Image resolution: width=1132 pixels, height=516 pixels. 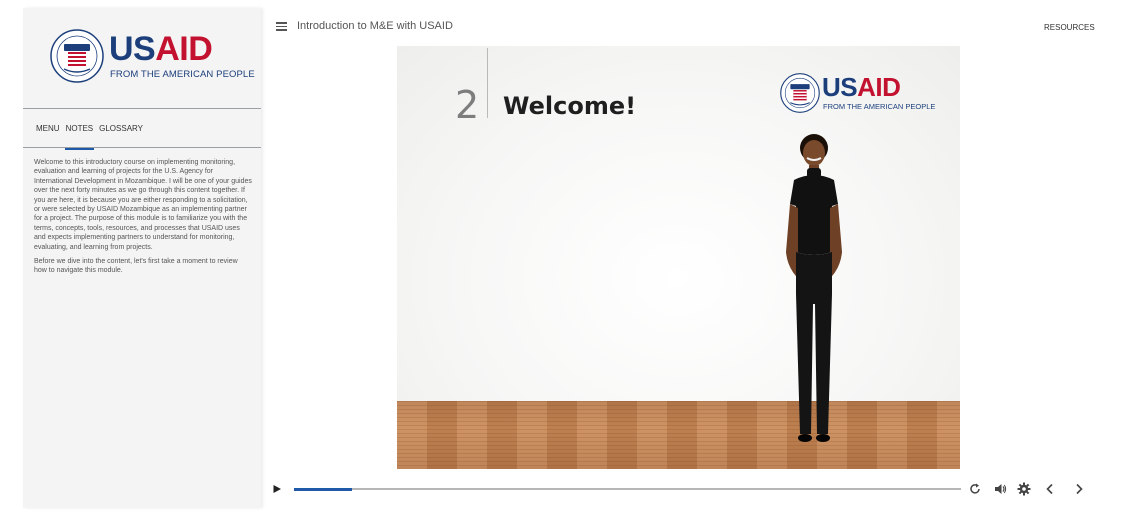 I want to click on sidebar-tabs: MENU NOTES GLOSSARY, so click(x=89, y=137).